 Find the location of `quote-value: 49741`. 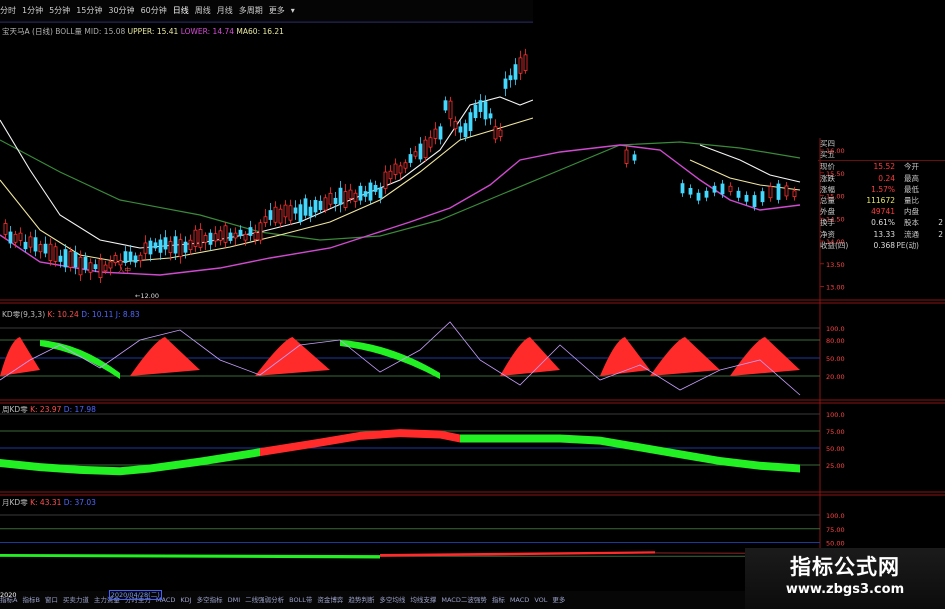

quote-value: 49741 is located at coordinates (883, 212).